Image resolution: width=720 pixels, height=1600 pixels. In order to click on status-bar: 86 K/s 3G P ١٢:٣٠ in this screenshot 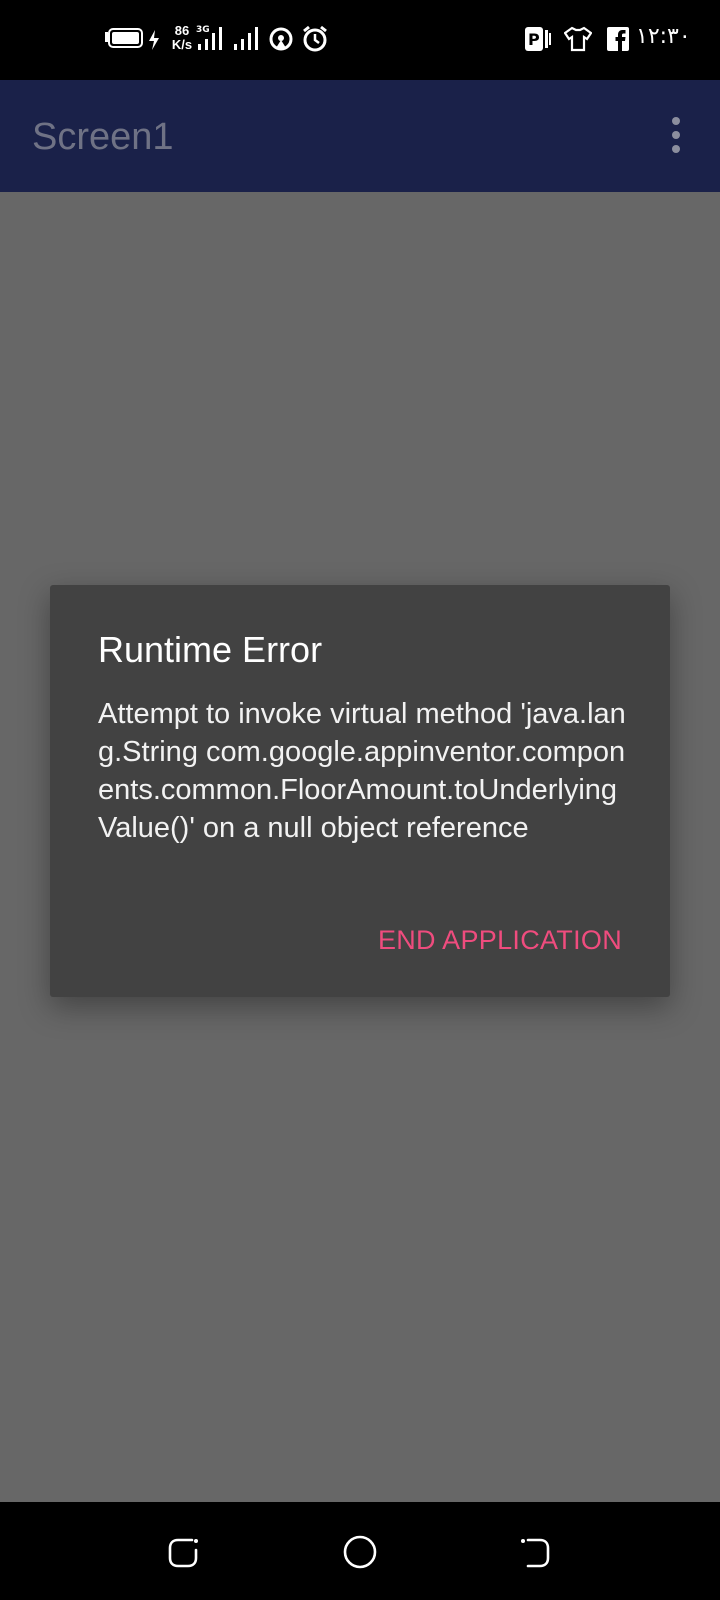, I will do `click(360, 40)`.